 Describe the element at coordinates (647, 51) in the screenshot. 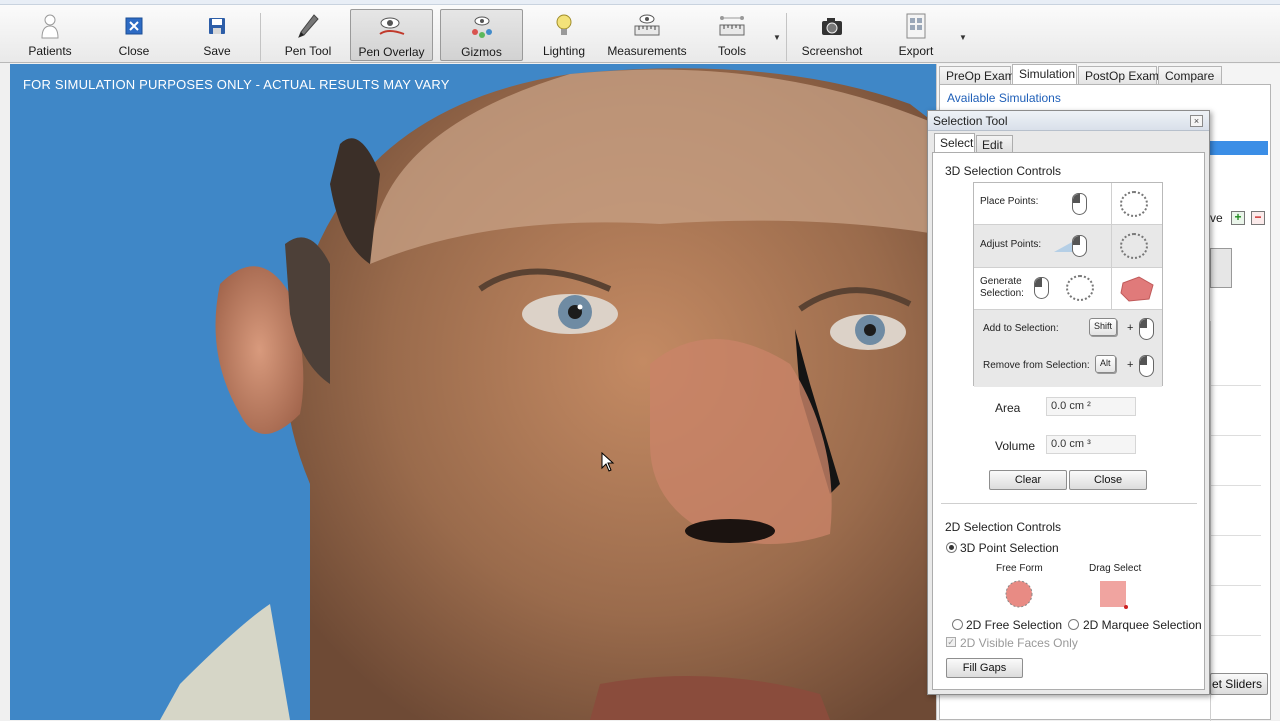

I see `measurements-label: Measurements` at that location.